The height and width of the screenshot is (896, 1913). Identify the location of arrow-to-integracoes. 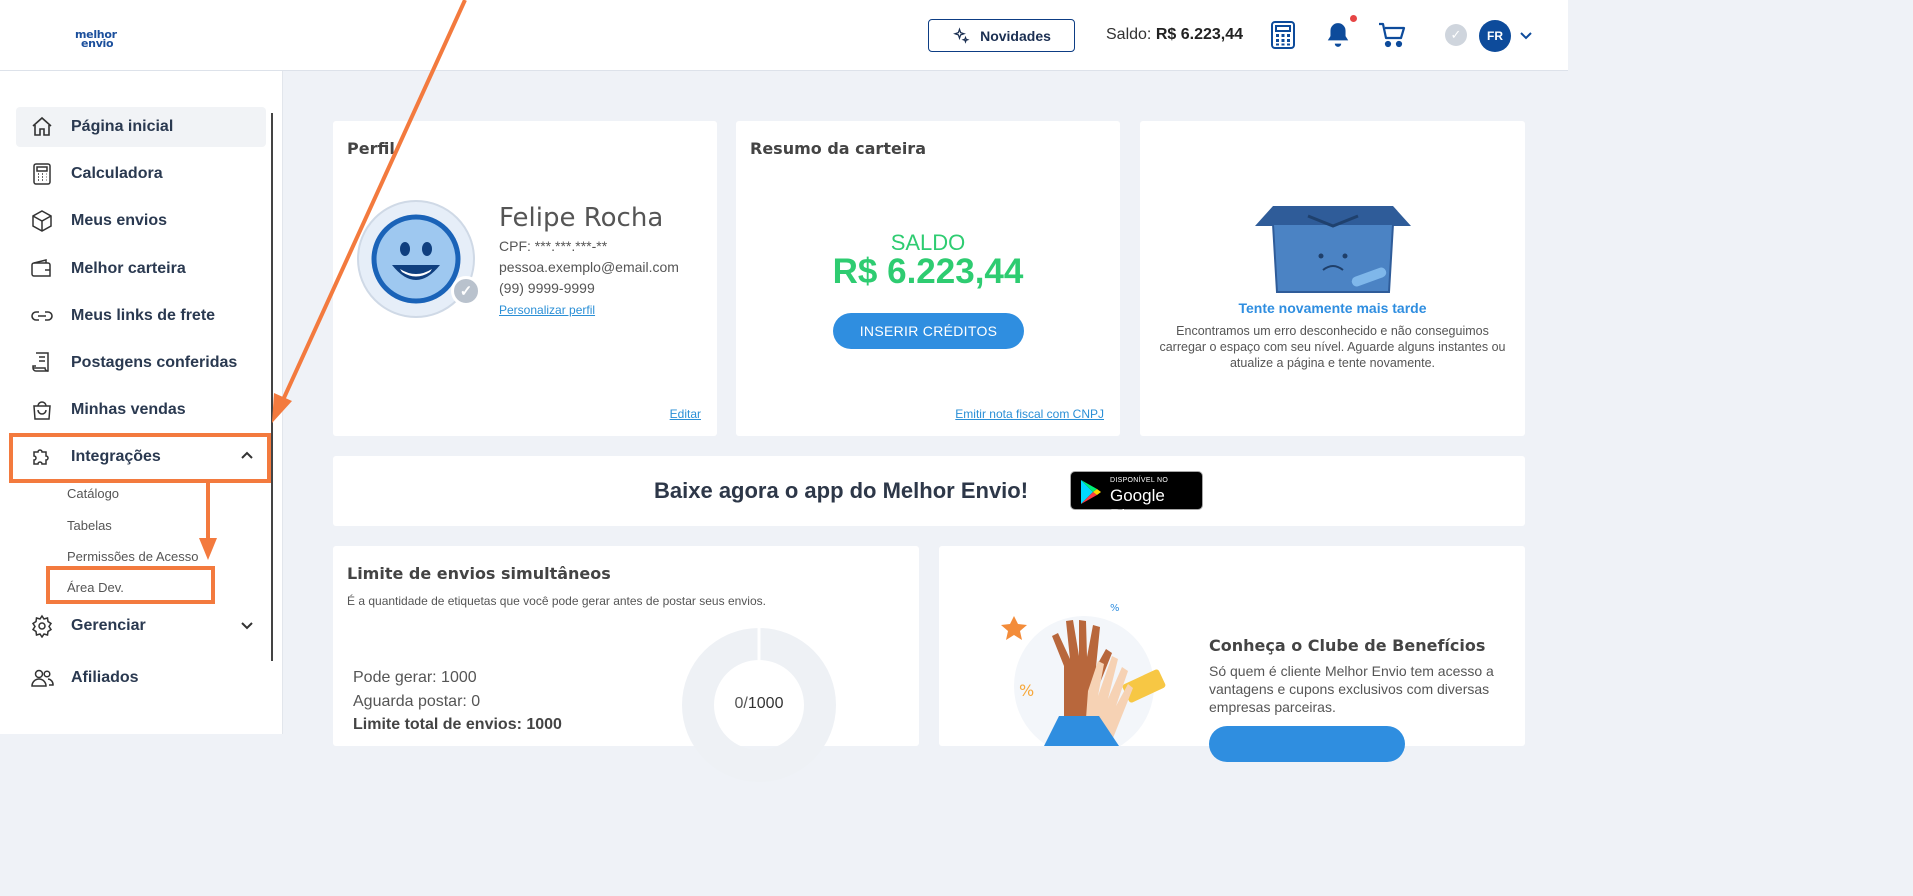
(374, 200).